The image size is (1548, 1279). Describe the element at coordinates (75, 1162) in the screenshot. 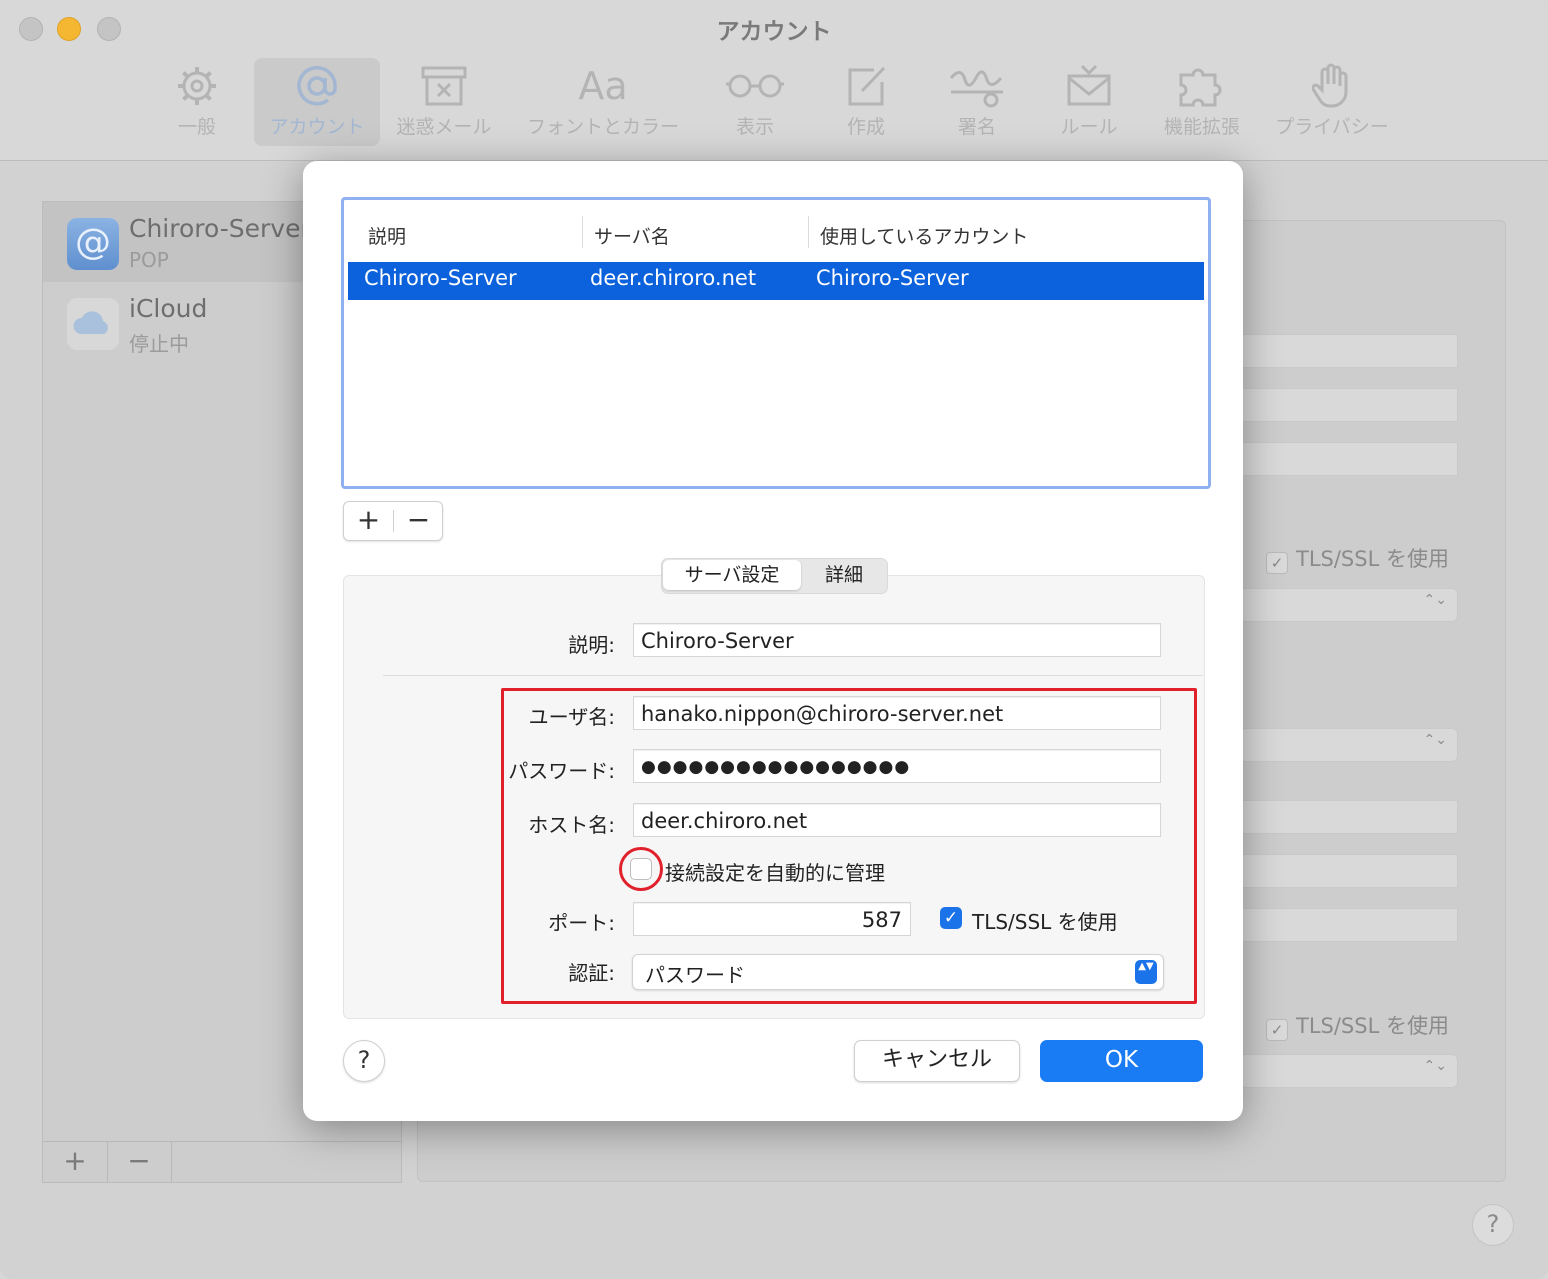

I see `add-account-button: +` at that location.